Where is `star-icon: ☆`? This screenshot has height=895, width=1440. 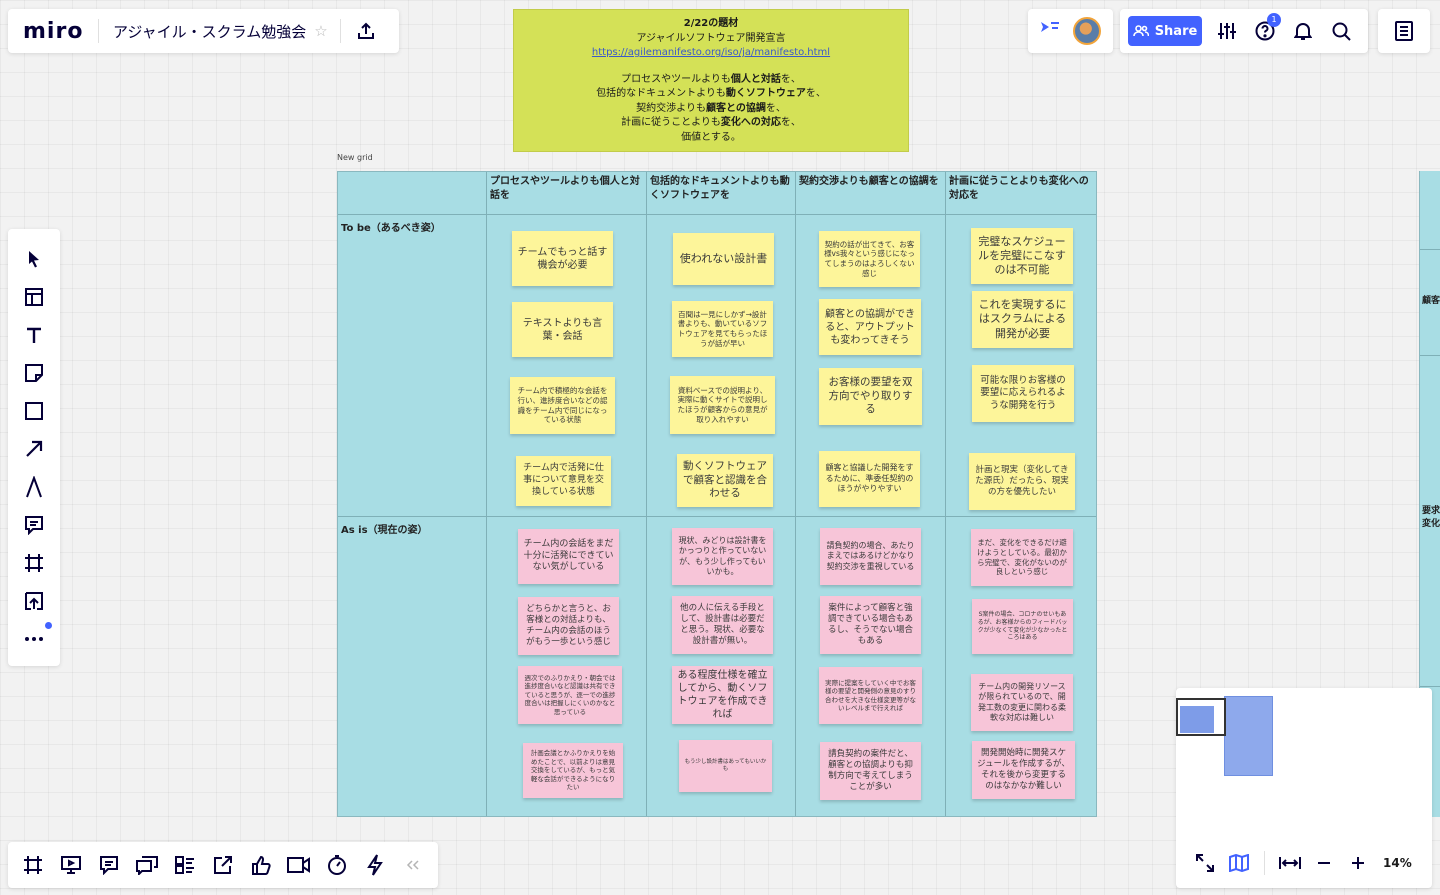 star-icon: ☆ is located at coordinates (326, 31).